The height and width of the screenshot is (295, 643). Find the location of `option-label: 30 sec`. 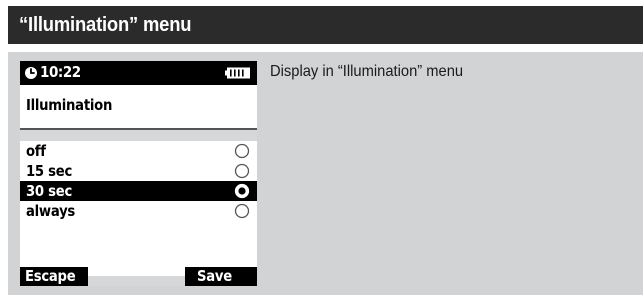

option-label: 30 sec is located at coordinates (49, 191).